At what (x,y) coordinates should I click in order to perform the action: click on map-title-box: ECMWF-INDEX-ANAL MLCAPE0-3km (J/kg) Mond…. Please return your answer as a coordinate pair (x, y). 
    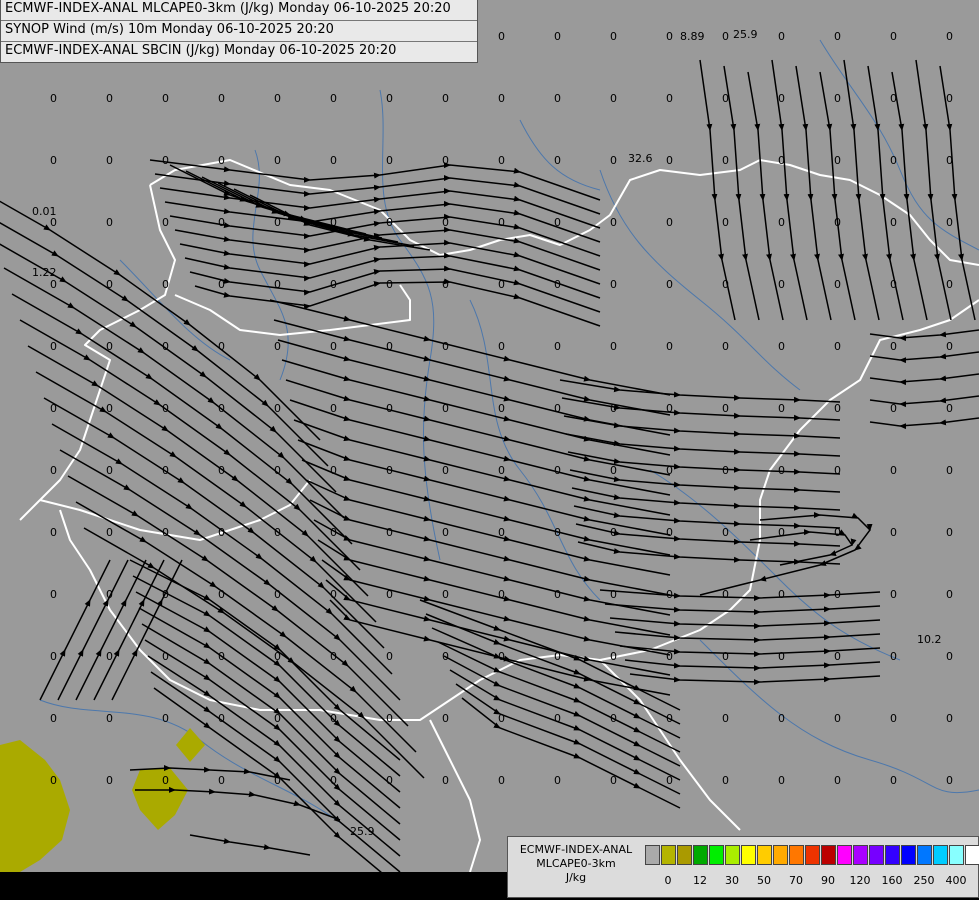
    Looking at the image, I should click on (239, 31).